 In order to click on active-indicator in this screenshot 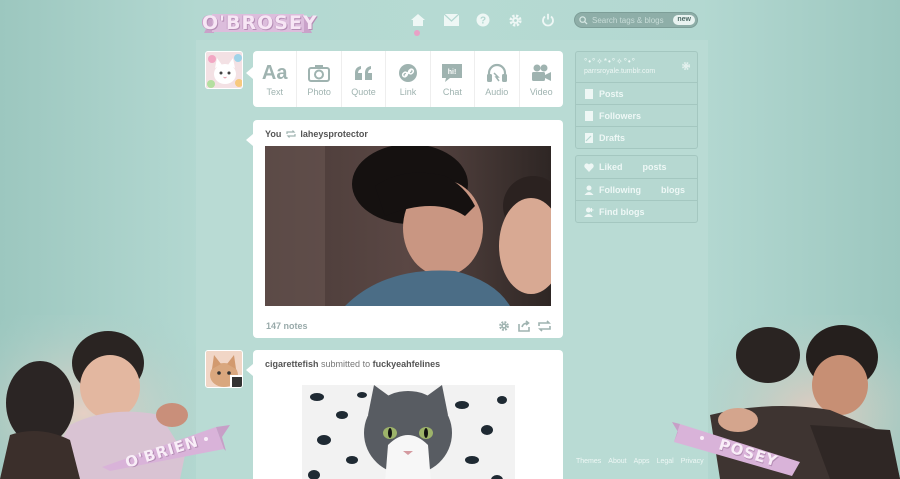, I will do `click(417, 33)`.